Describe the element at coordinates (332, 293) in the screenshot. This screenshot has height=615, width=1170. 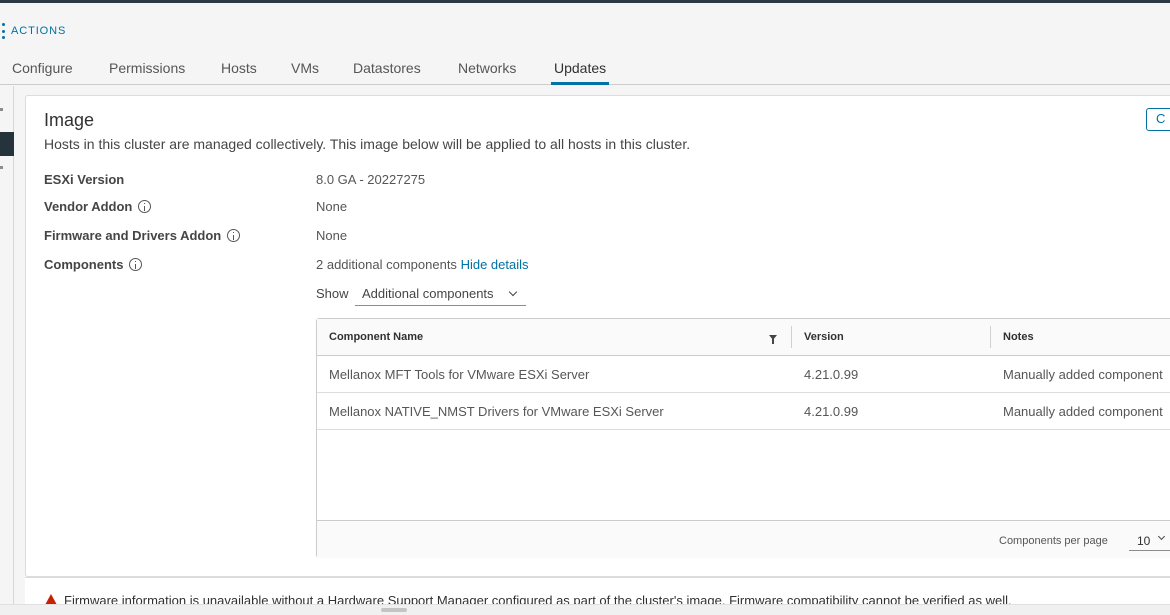
I see `show-label: Show` at that location.